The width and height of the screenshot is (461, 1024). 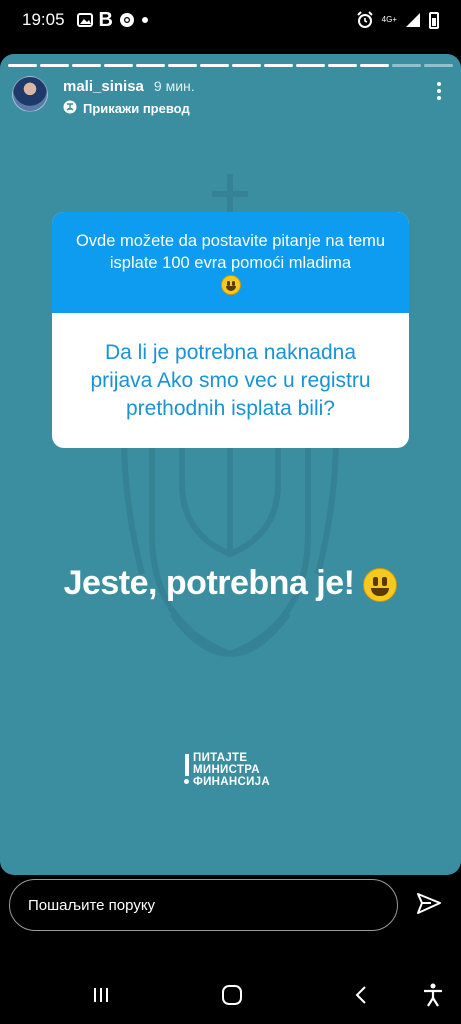 I want to click on gallery-icon, so click(x=84, y=20).